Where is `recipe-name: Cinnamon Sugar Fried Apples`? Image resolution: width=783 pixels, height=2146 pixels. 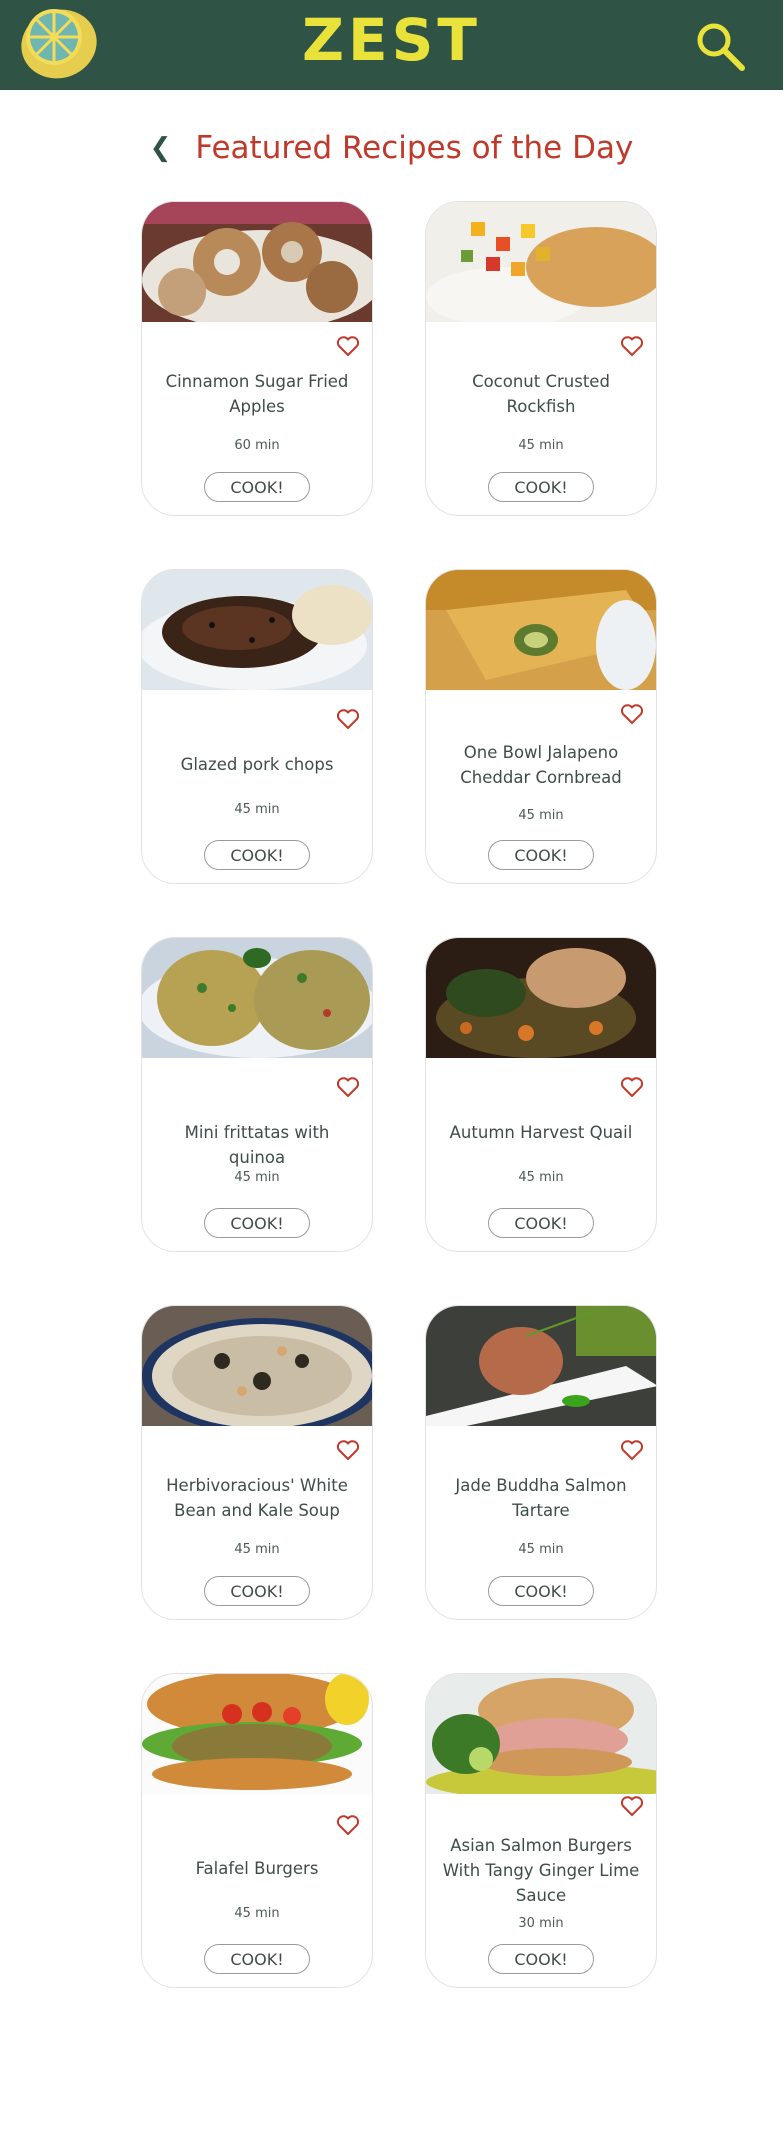 recipe-name: Cinnamon Sugar Fried Apples is located at coordinates (257, 394).